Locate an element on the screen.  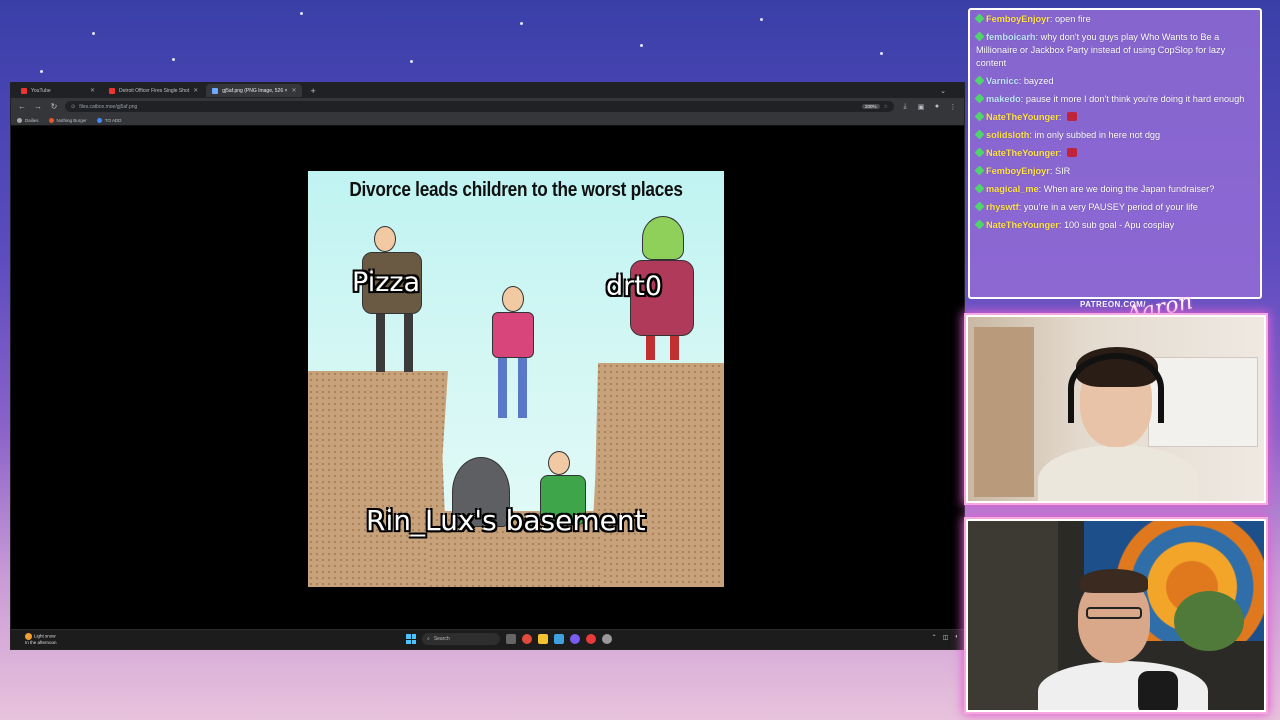
tab-youtube: YouTube ✕ is located at coordinates (58, 90).